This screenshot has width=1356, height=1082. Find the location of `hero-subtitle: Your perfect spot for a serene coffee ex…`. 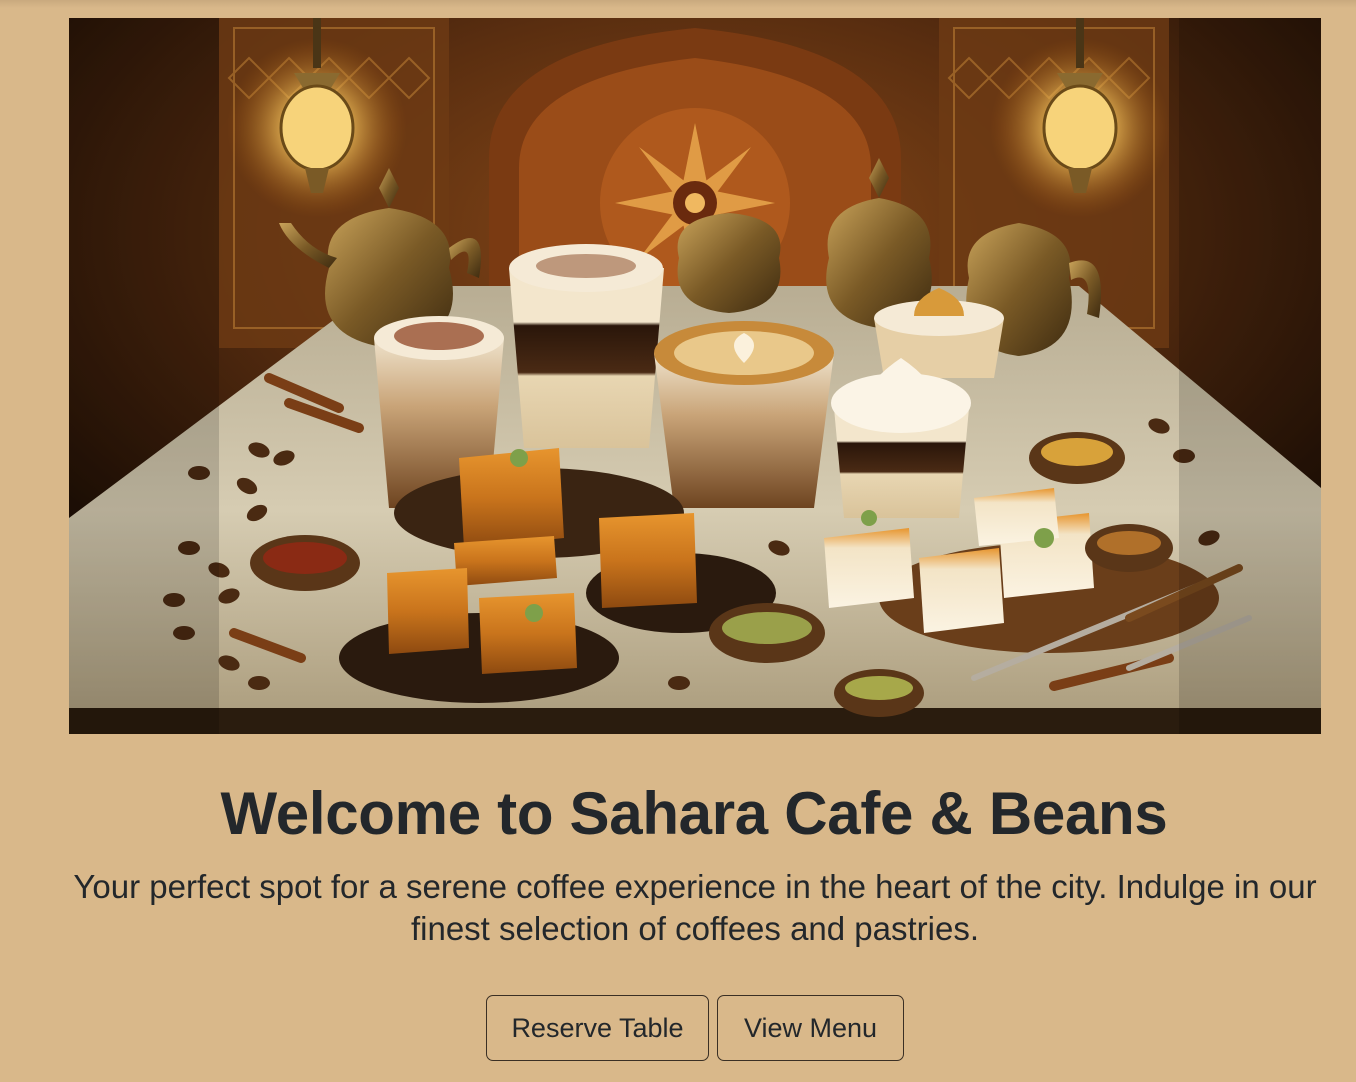

hero-subtitle: Your perfect spot for a serene coffee ex… is located at coordinates (695, 907).